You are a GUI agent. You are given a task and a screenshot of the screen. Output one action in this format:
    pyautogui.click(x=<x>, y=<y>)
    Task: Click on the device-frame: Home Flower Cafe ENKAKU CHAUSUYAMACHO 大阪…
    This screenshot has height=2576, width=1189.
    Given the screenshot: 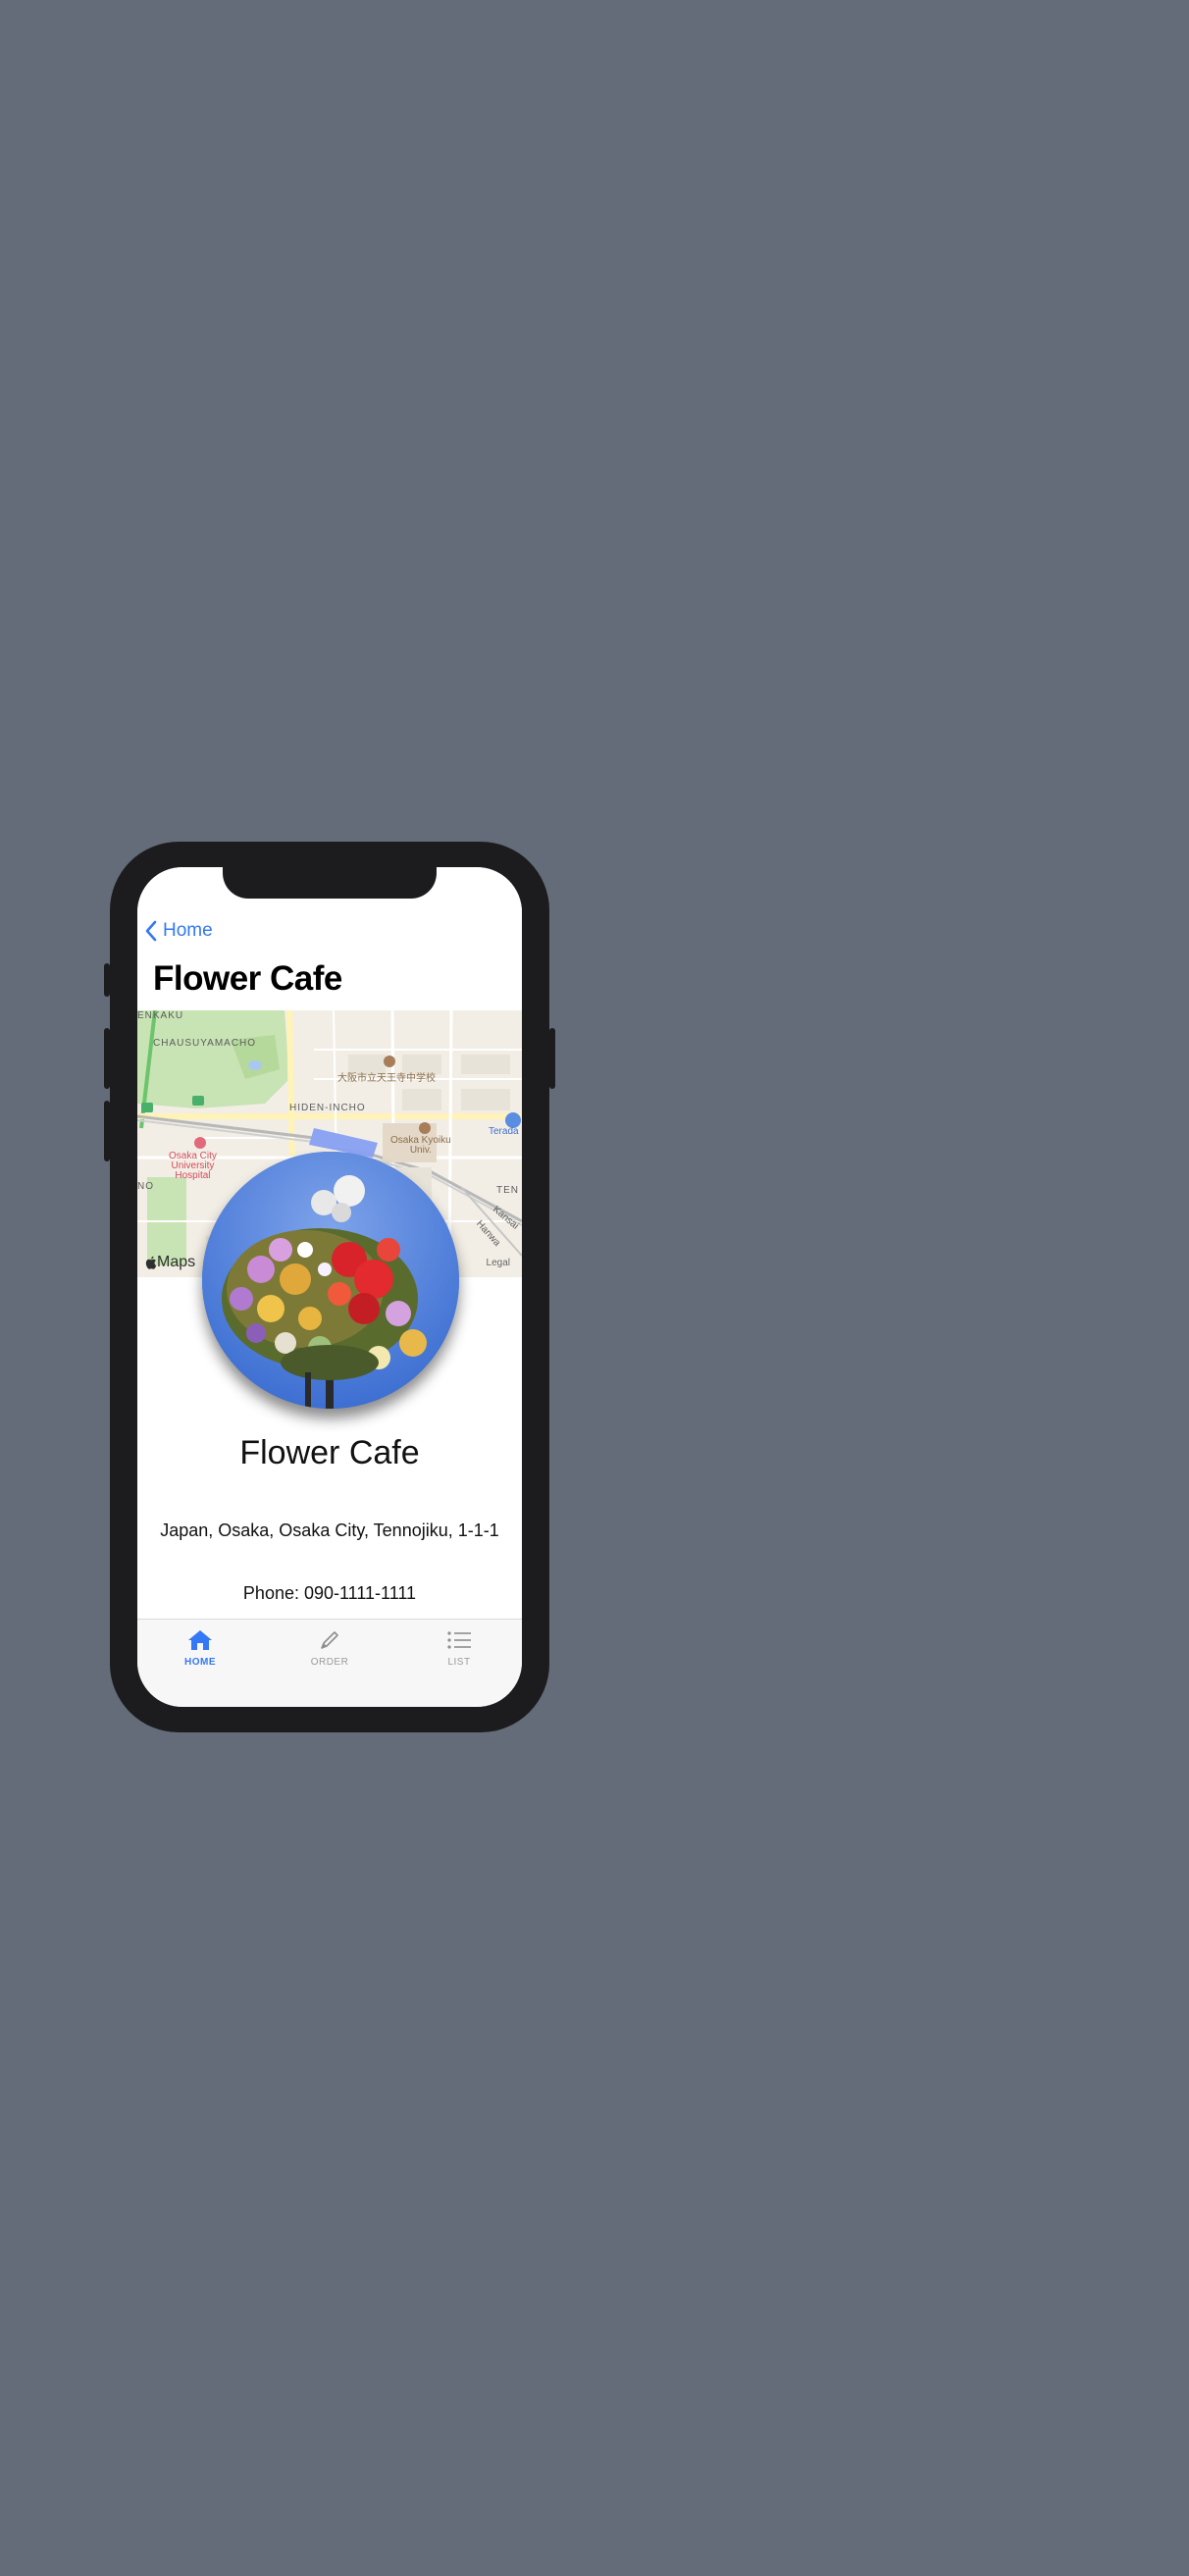 What is the action you would take?
    pyautogui.click(x=330, y=1287)
    